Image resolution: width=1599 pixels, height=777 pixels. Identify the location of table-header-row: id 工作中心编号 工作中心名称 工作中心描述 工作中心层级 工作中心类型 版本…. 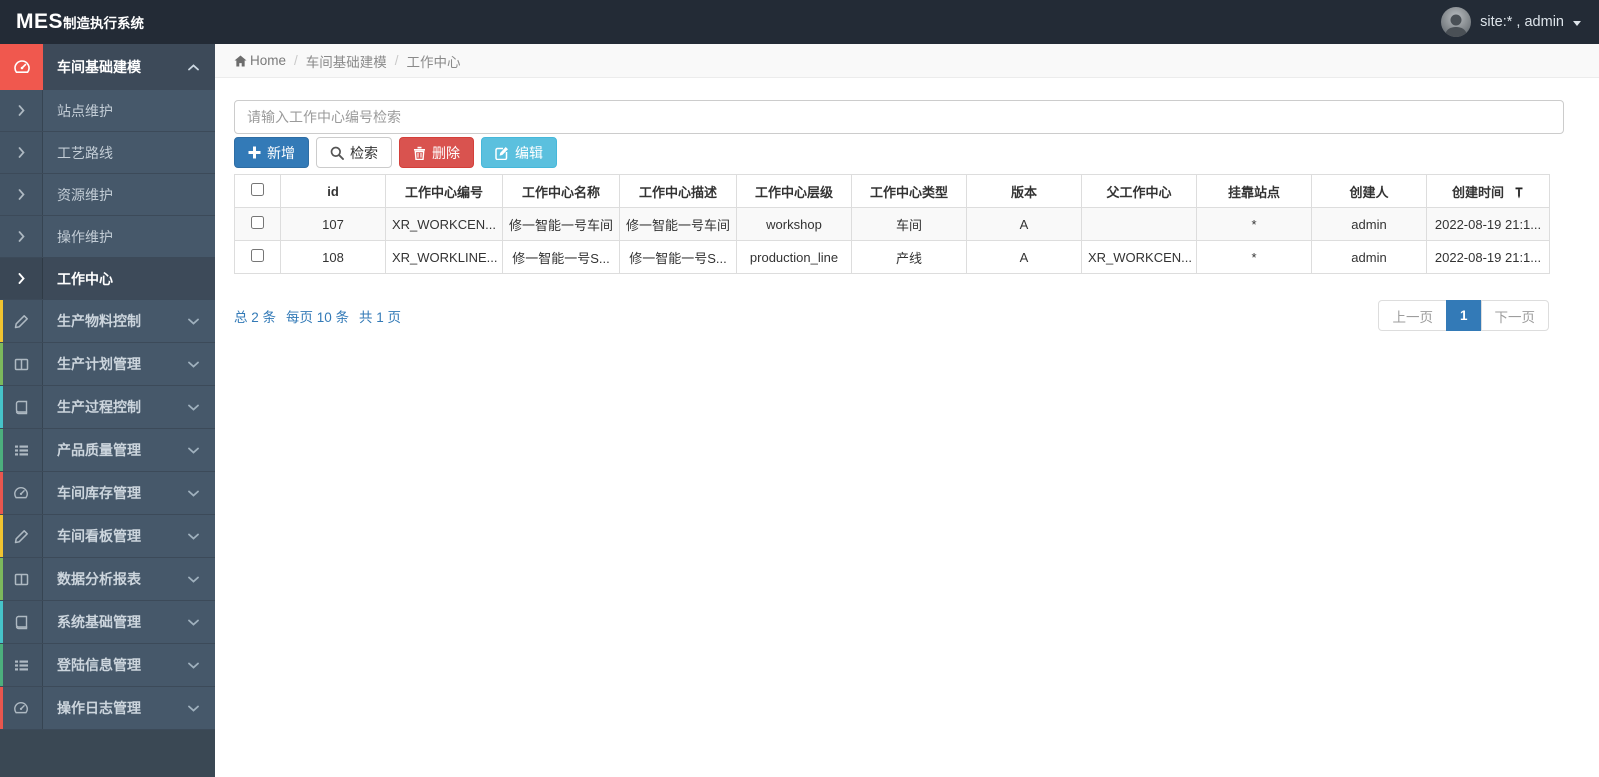
(892, 191).